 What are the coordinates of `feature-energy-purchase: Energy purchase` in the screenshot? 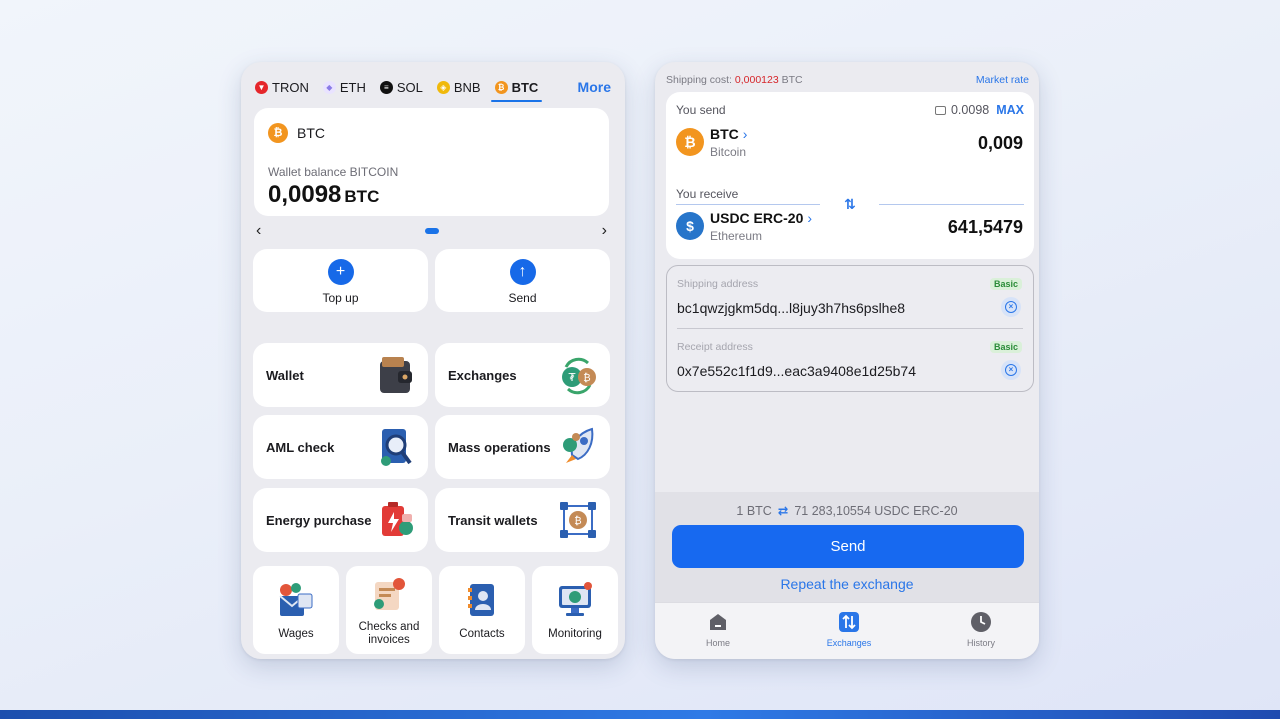 It's located at (340, 520).